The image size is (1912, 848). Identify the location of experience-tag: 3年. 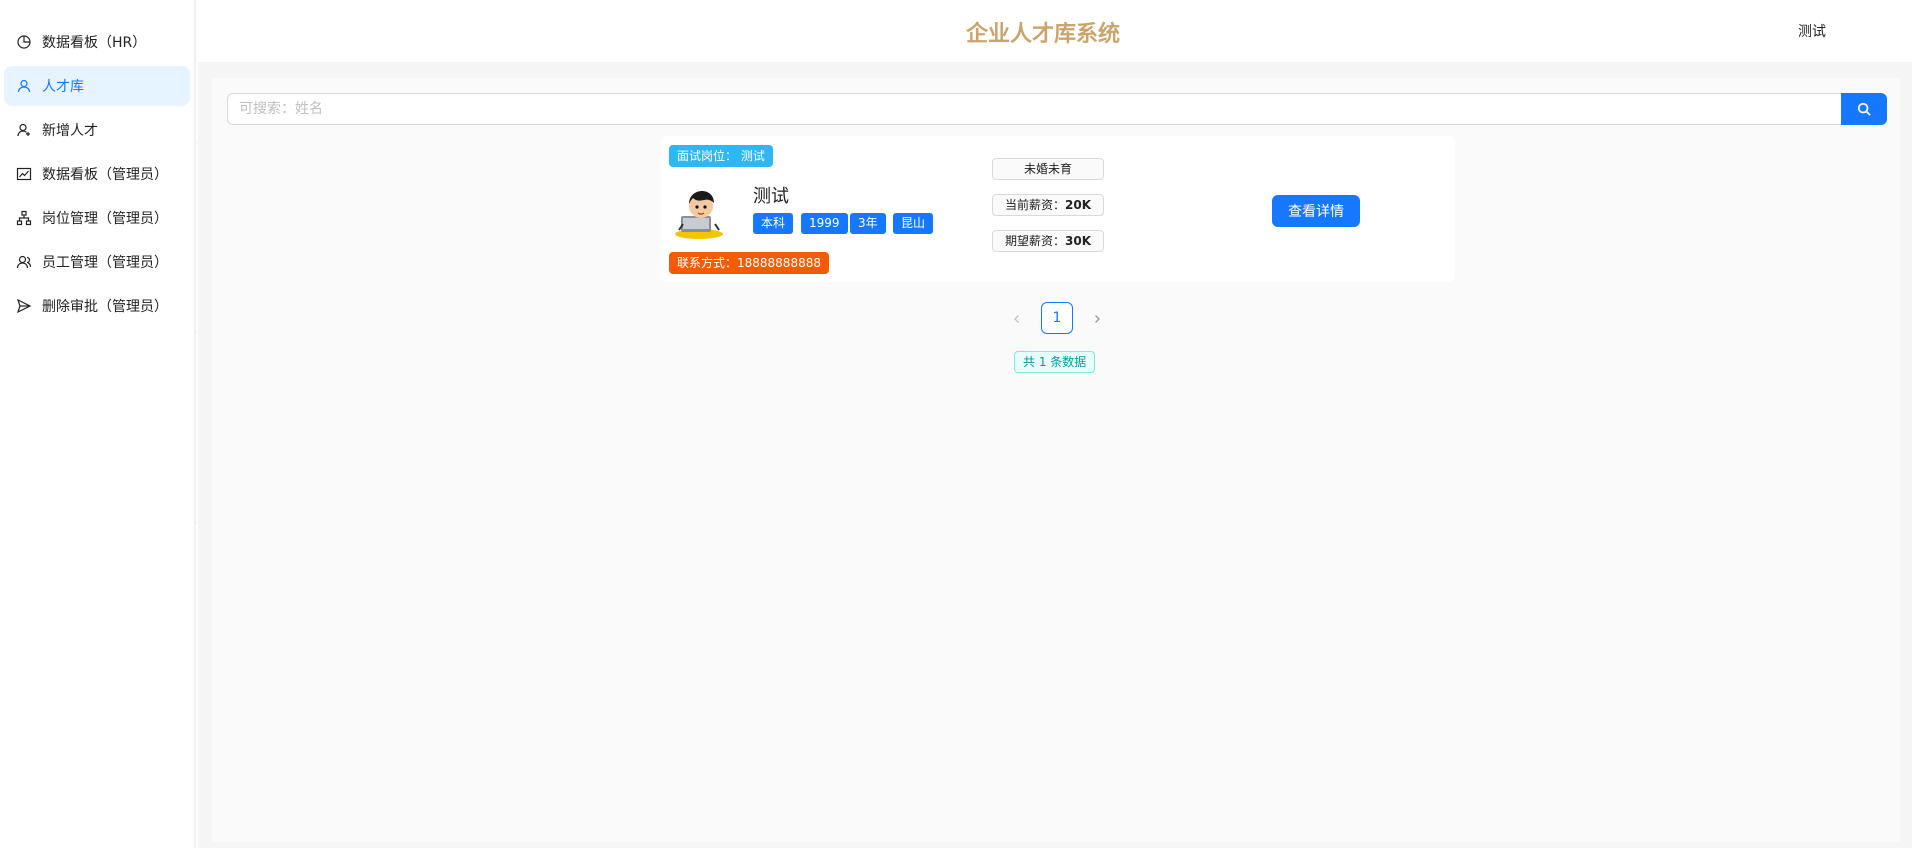
(868, 223).